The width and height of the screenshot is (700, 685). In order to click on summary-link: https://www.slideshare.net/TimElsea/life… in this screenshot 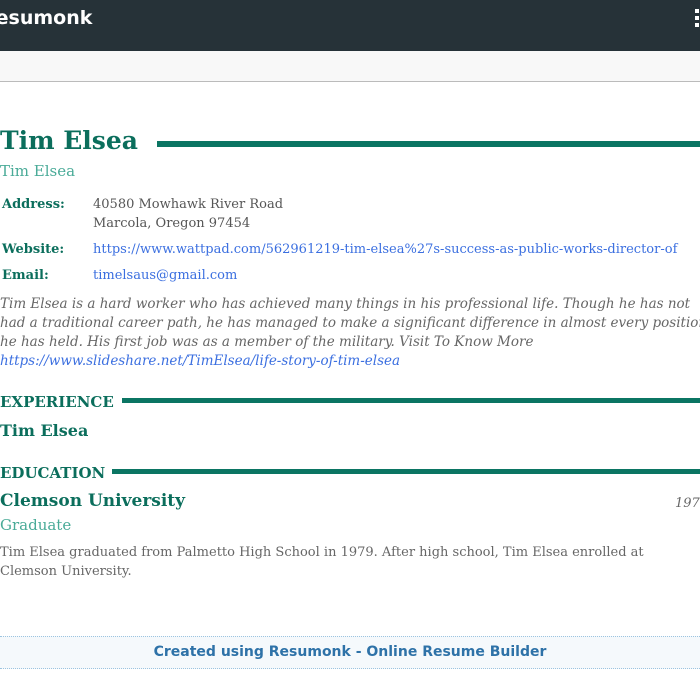, I will do `click(200, 361)`.